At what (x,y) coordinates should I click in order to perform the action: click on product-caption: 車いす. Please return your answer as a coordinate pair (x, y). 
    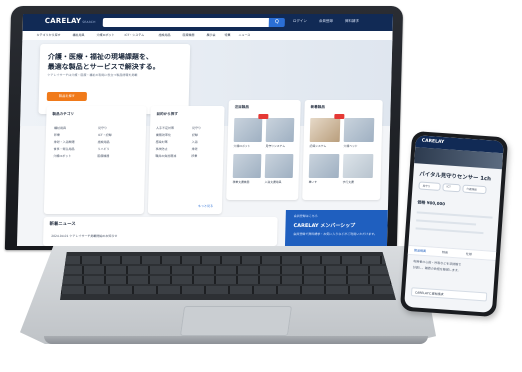
    Looking at the image, I should click on (313, 182).